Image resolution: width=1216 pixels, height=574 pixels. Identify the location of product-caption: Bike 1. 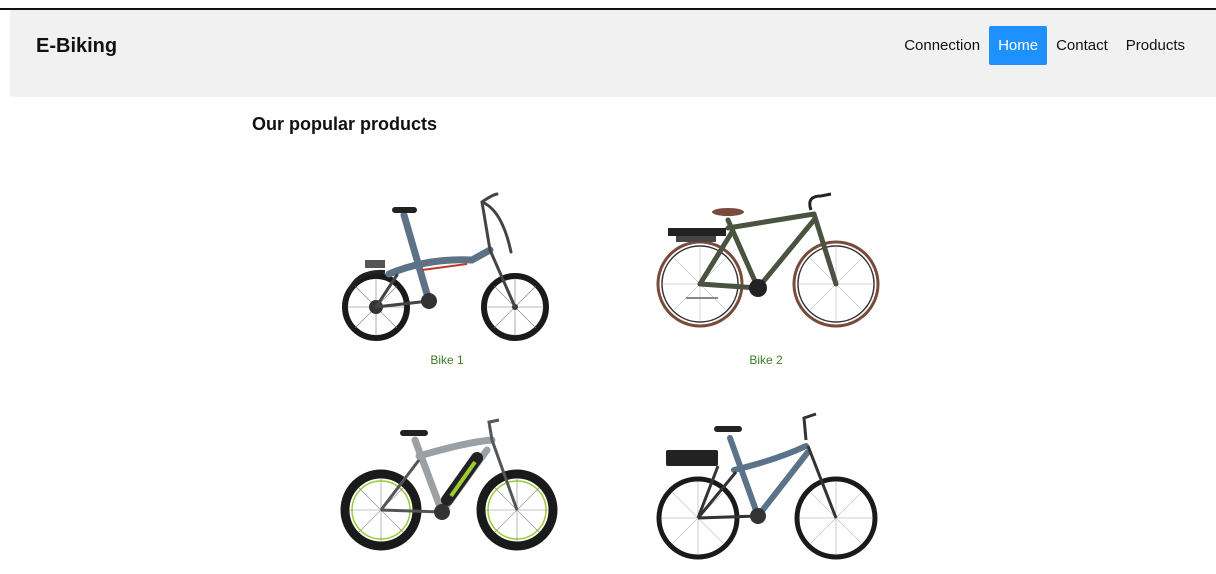
(447, 360).